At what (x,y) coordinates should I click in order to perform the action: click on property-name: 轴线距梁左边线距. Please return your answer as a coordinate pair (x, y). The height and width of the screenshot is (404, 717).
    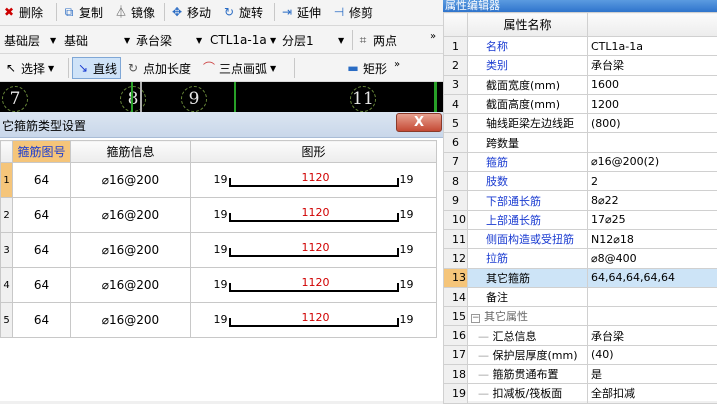
    Looking at the image, I should click on (528, 123).